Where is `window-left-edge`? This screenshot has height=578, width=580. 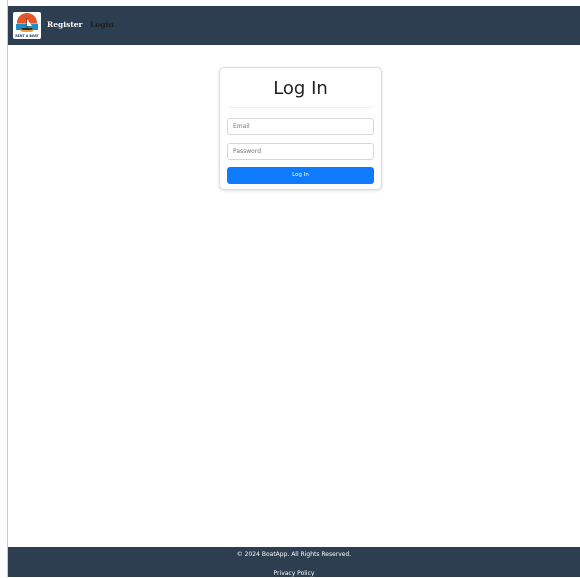
window-left-edge is located at coordinates (4, 288).